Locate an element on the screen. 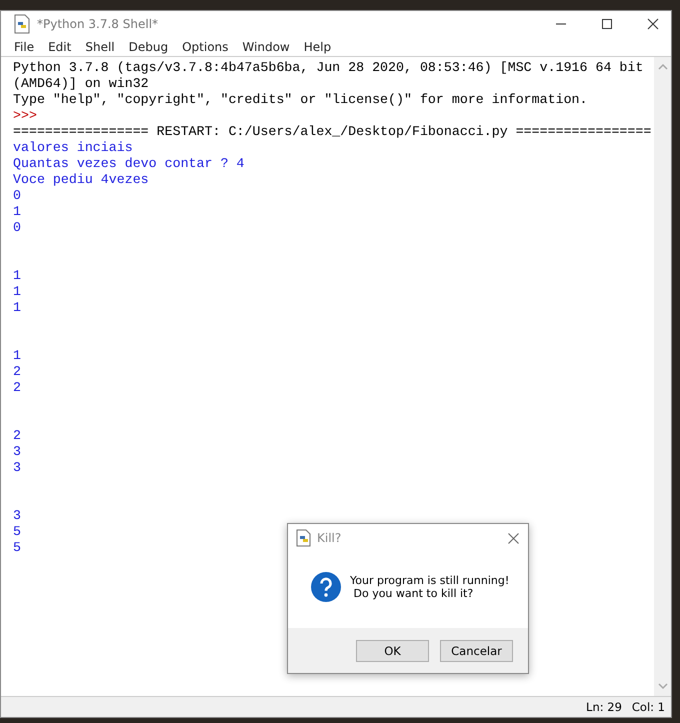 This screenshot has height=723, width=680. maximize-icon is located at coordinates (607, 24).